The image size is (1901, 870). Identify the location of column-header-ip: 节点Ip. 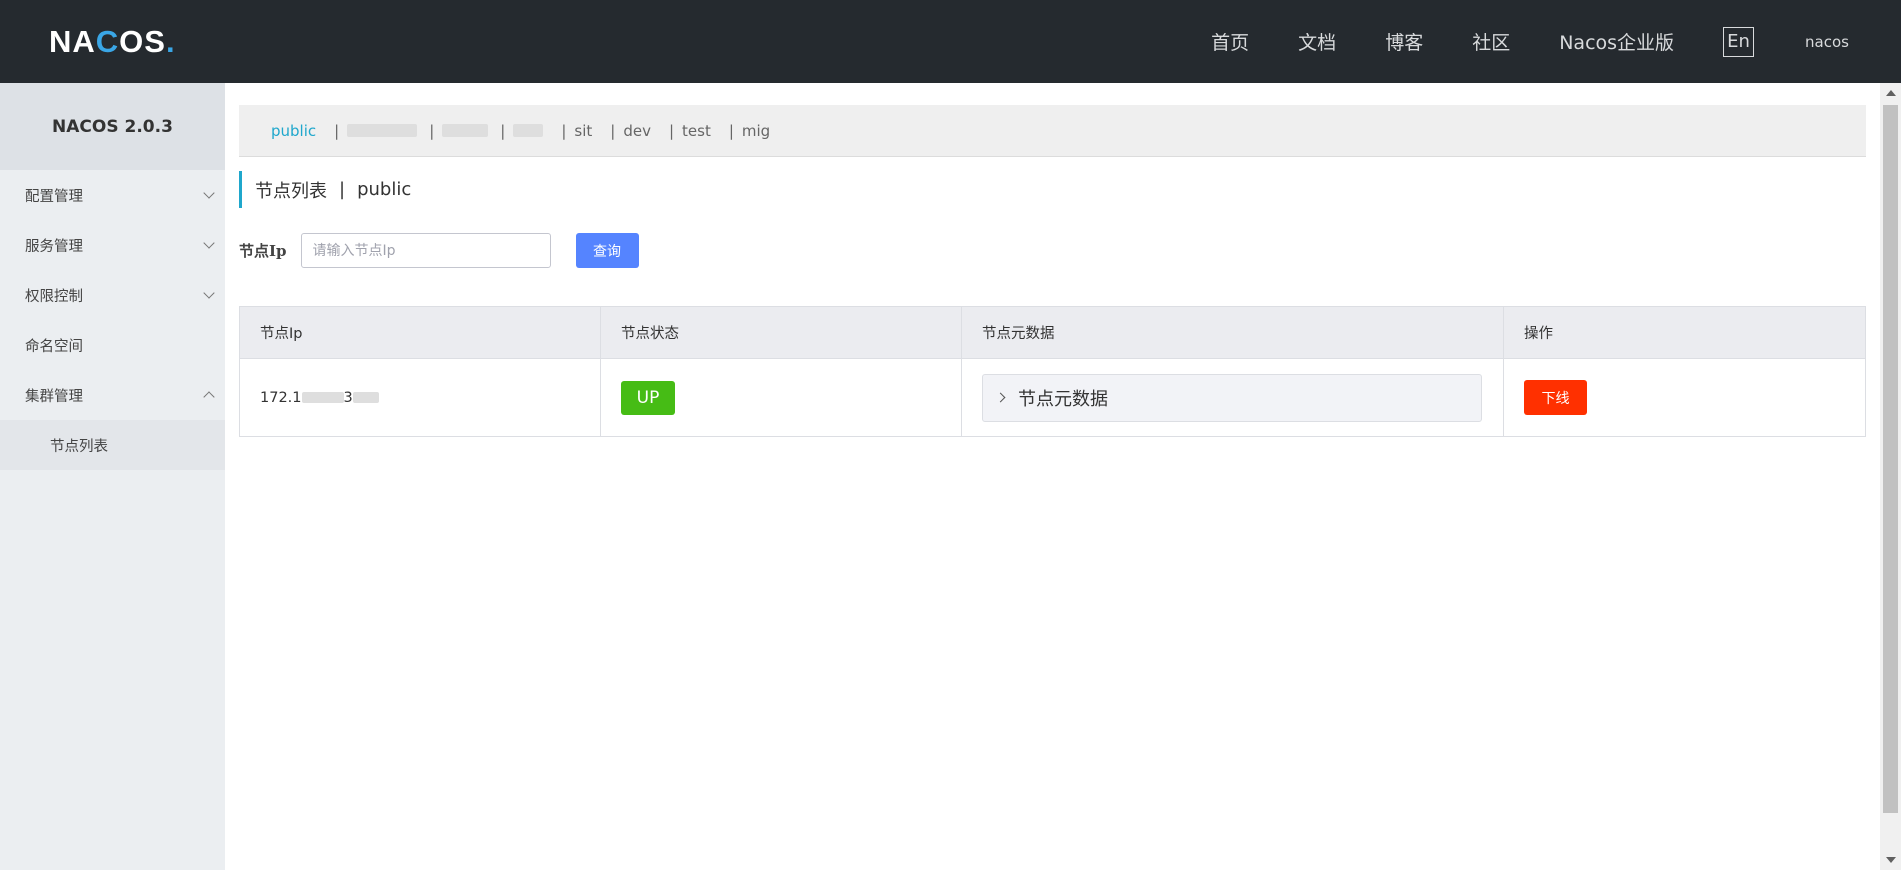
(420, 332).